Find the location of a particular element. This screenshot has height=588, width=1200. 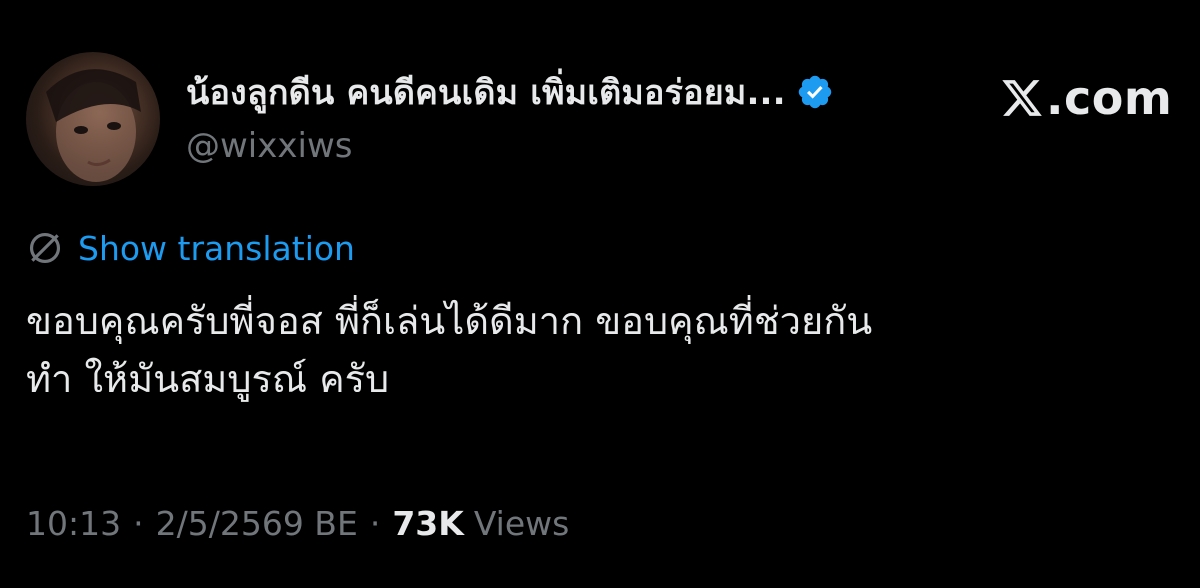

x-logo-icon is located at coordinates (1022, 98).